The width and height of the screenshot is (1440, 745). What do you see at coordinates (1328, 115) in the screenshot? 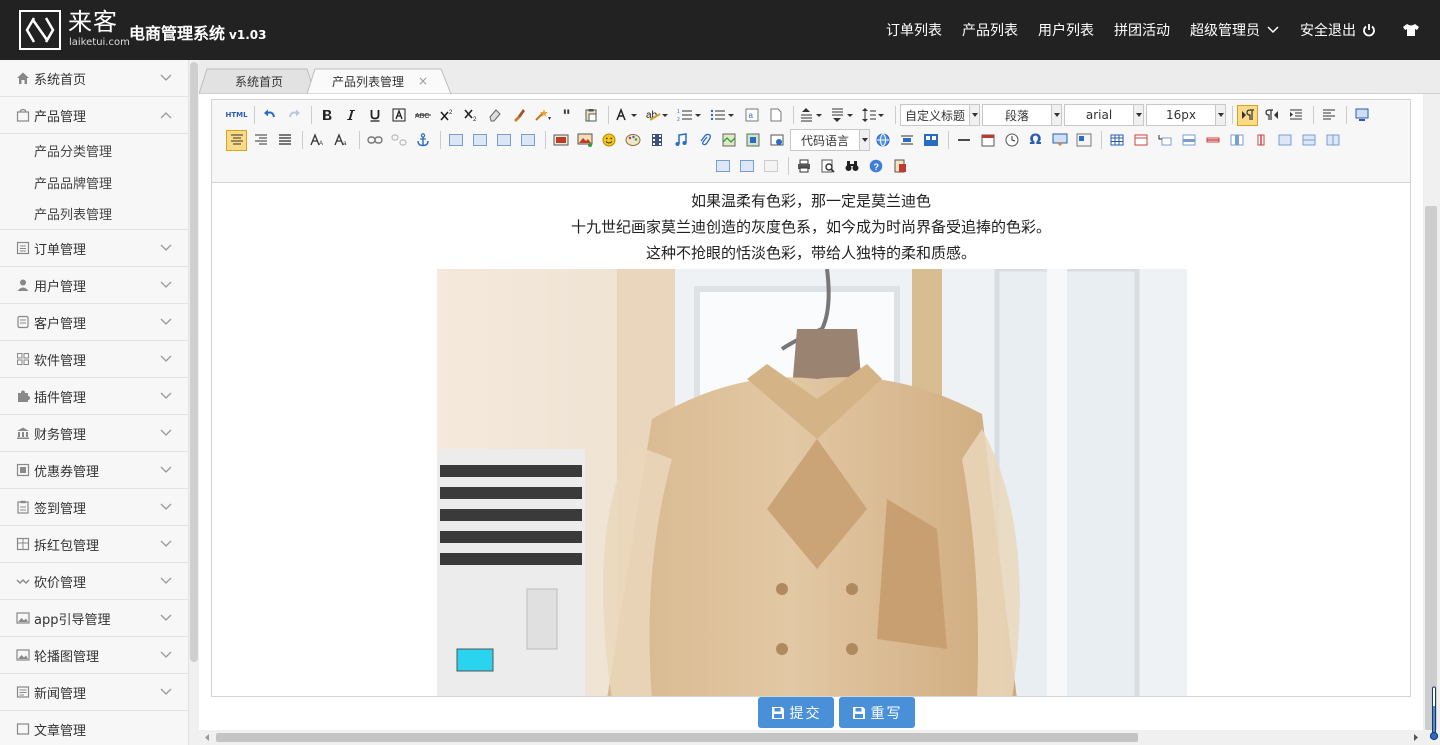
I see `align-left-button` at bounding box center [1328, 115].